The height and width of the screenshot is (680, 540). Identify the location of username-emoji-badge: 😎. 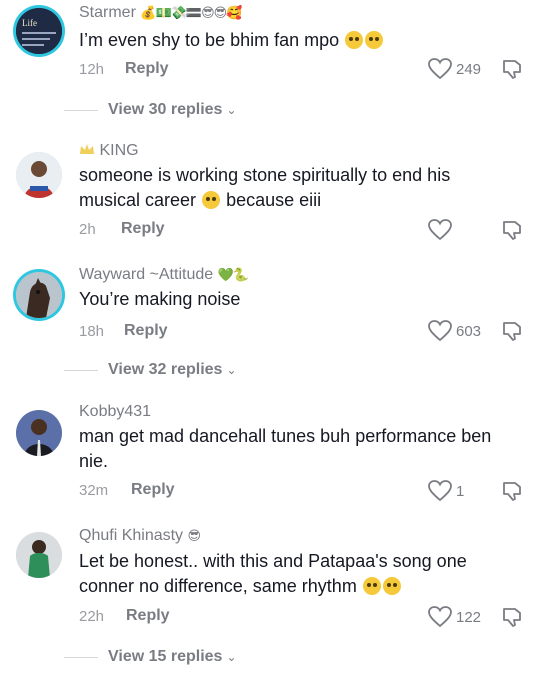
(194, 535).